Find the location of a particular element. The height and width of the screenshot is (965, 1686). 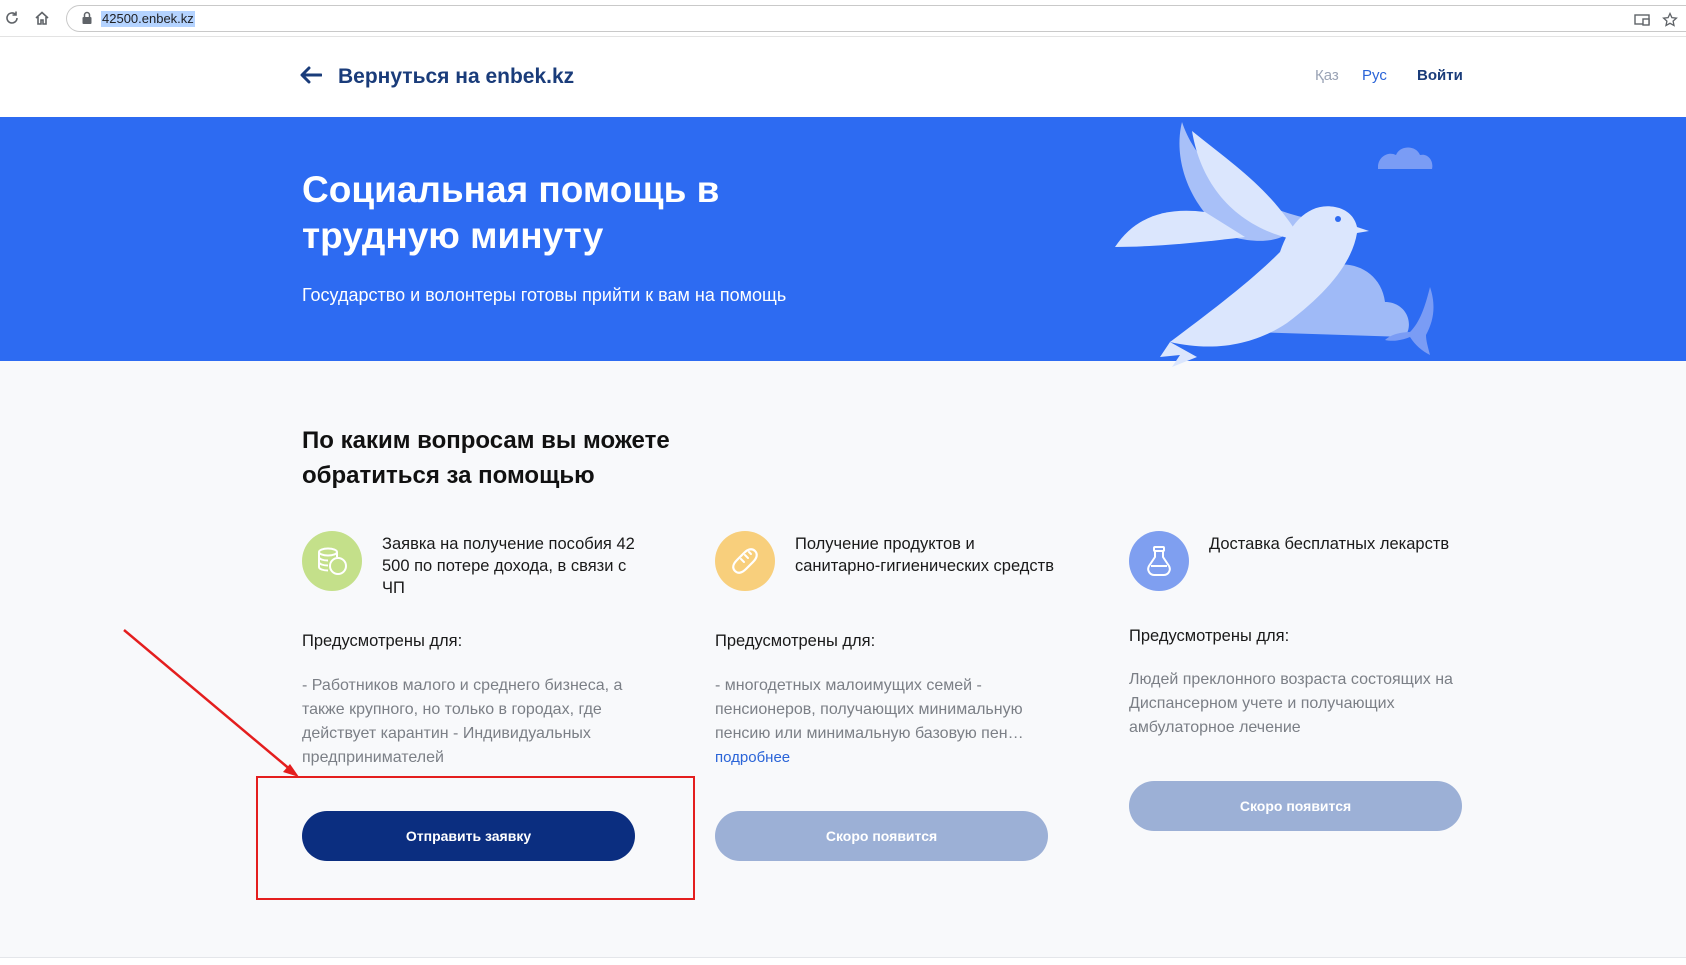

login-button: Войти is located at coordinates (1440, 75).